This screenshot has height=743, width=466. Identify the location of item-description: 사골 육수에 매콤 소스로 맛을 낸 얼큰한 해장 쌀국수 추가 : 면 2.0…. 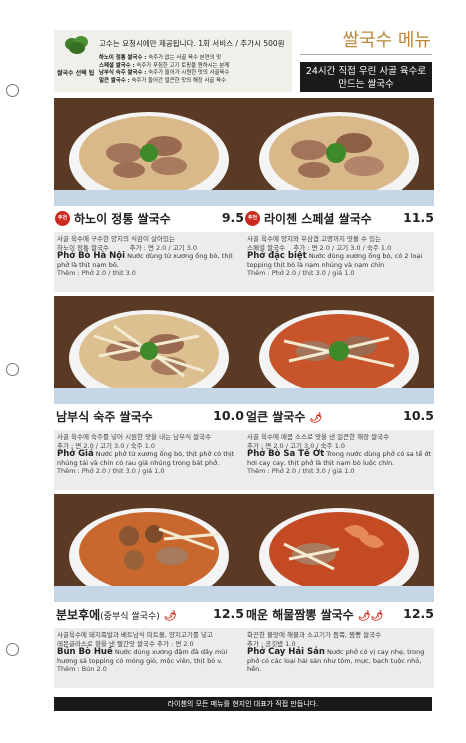
(339, 460).